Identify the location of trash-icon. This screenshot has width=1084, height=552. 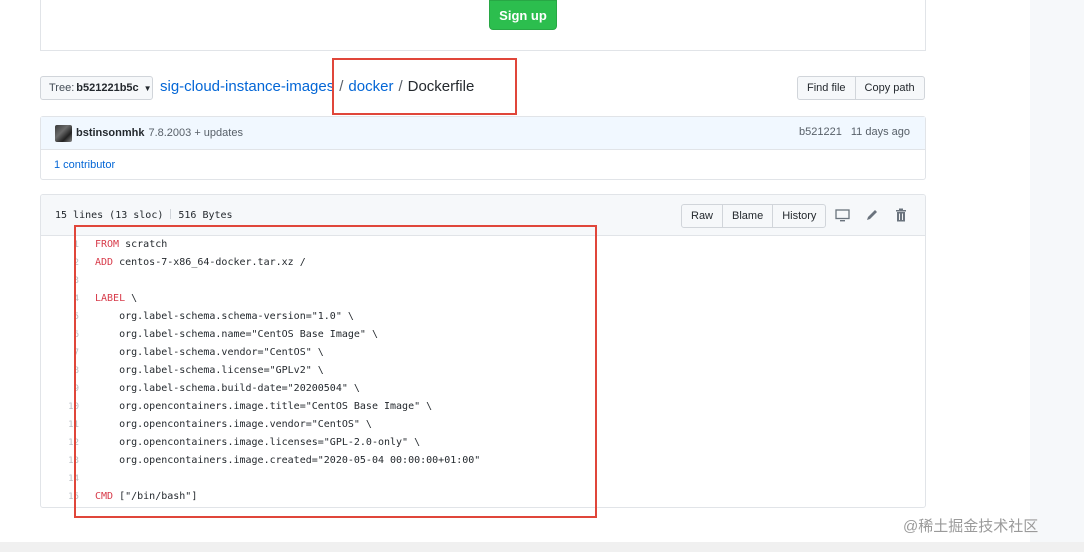
(901, 215).